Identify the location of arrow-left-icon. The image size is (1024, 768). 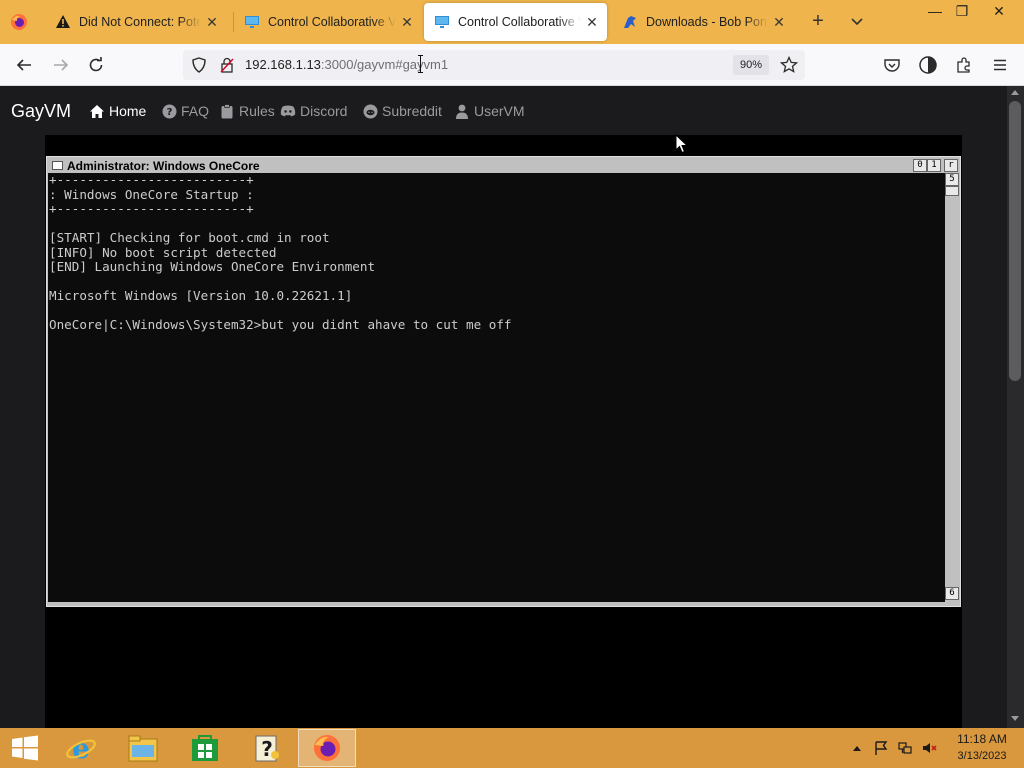
(23, 65).